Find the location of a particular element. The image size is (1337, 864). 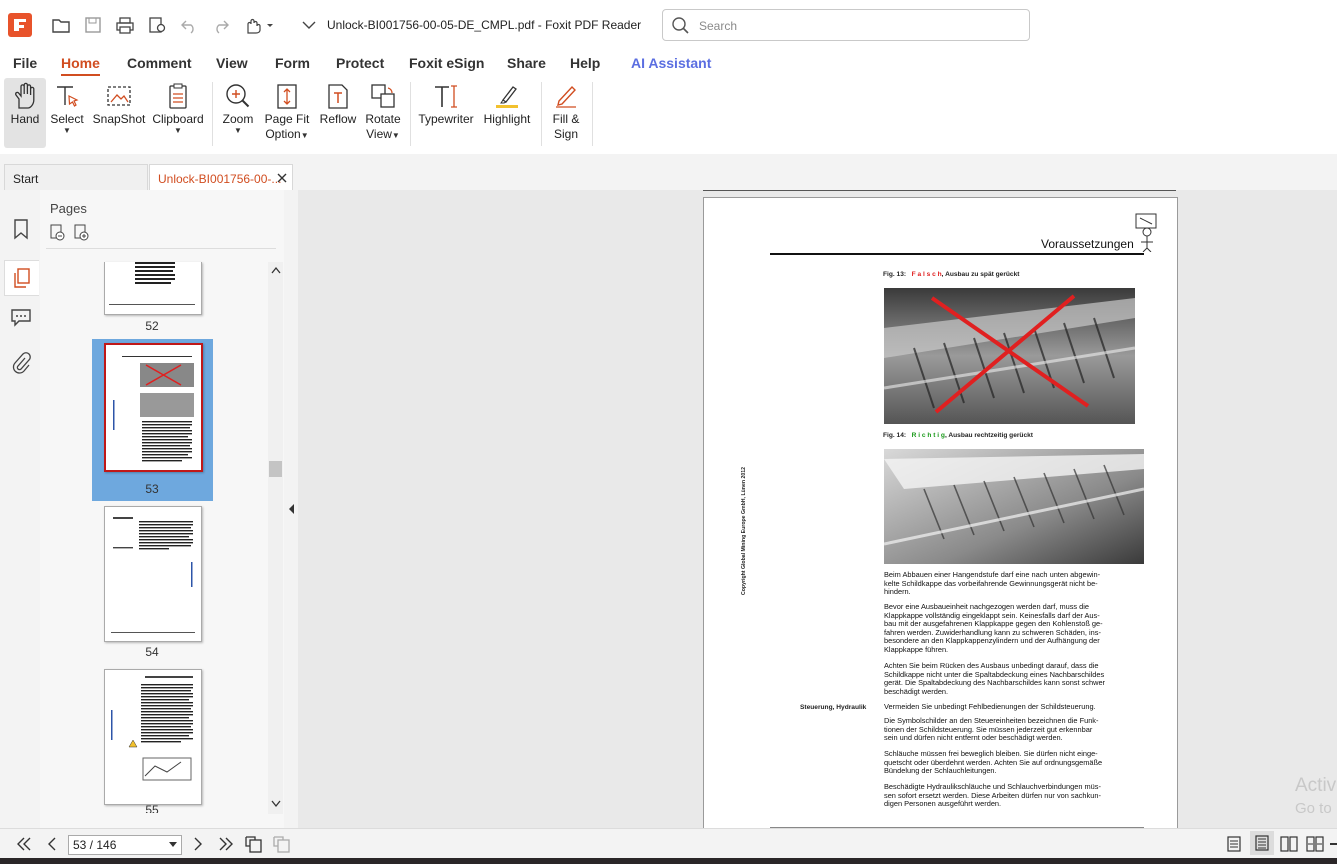

taskbar-edge is located at coordinates (668, 861).